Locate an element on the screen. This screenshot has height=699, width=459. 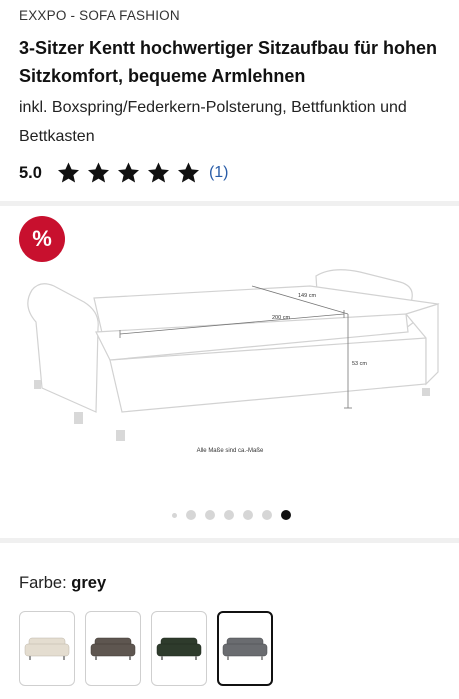
color-label-prefix: Farbe: is located at coordinates (43, 583).